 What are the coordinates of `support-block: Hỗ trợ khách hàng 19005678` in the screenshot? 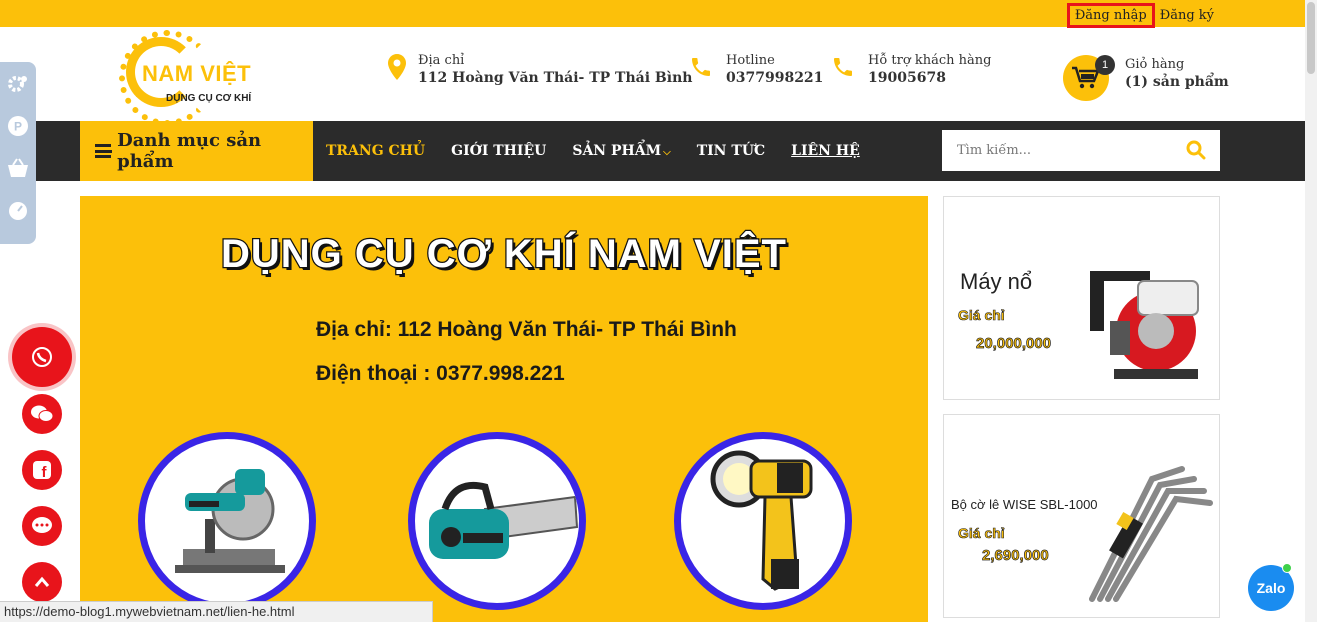 It's located at (909, 69).